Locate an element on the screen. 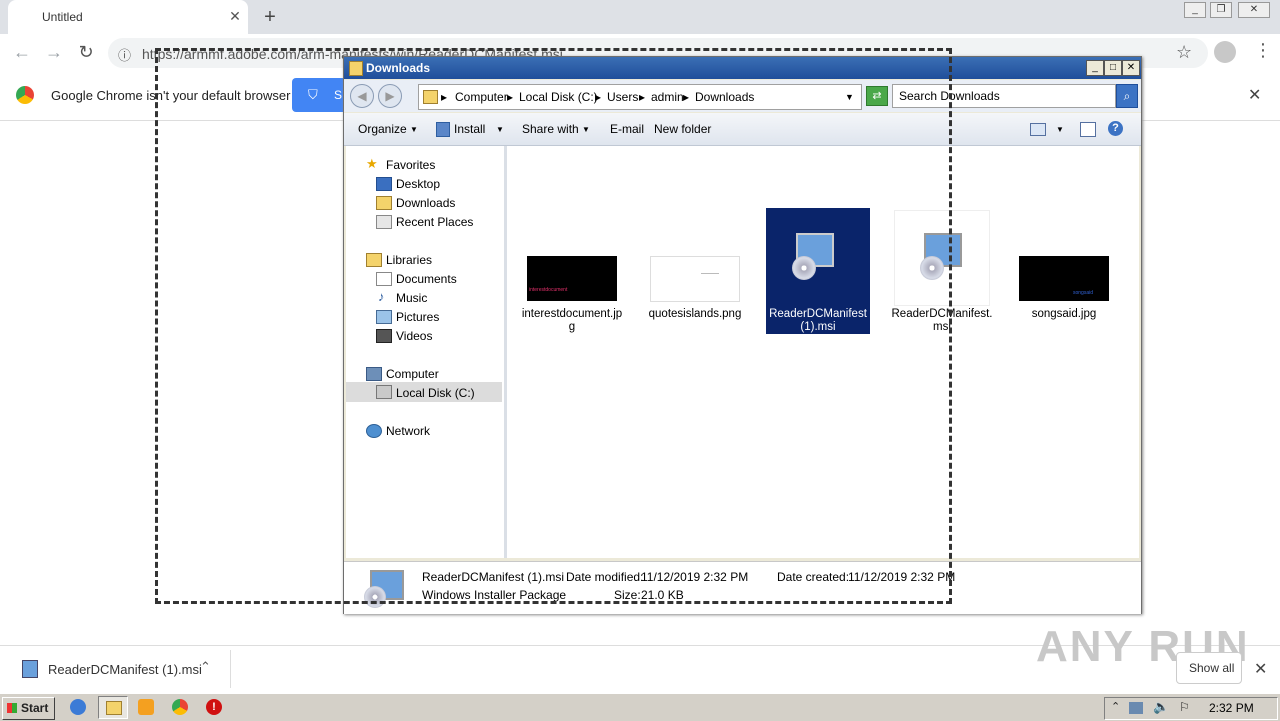 Image resolution: width=1280 pixels, height=721 pixels. shelf-close-icon: ✕ is located at coordinates (1260, 669).